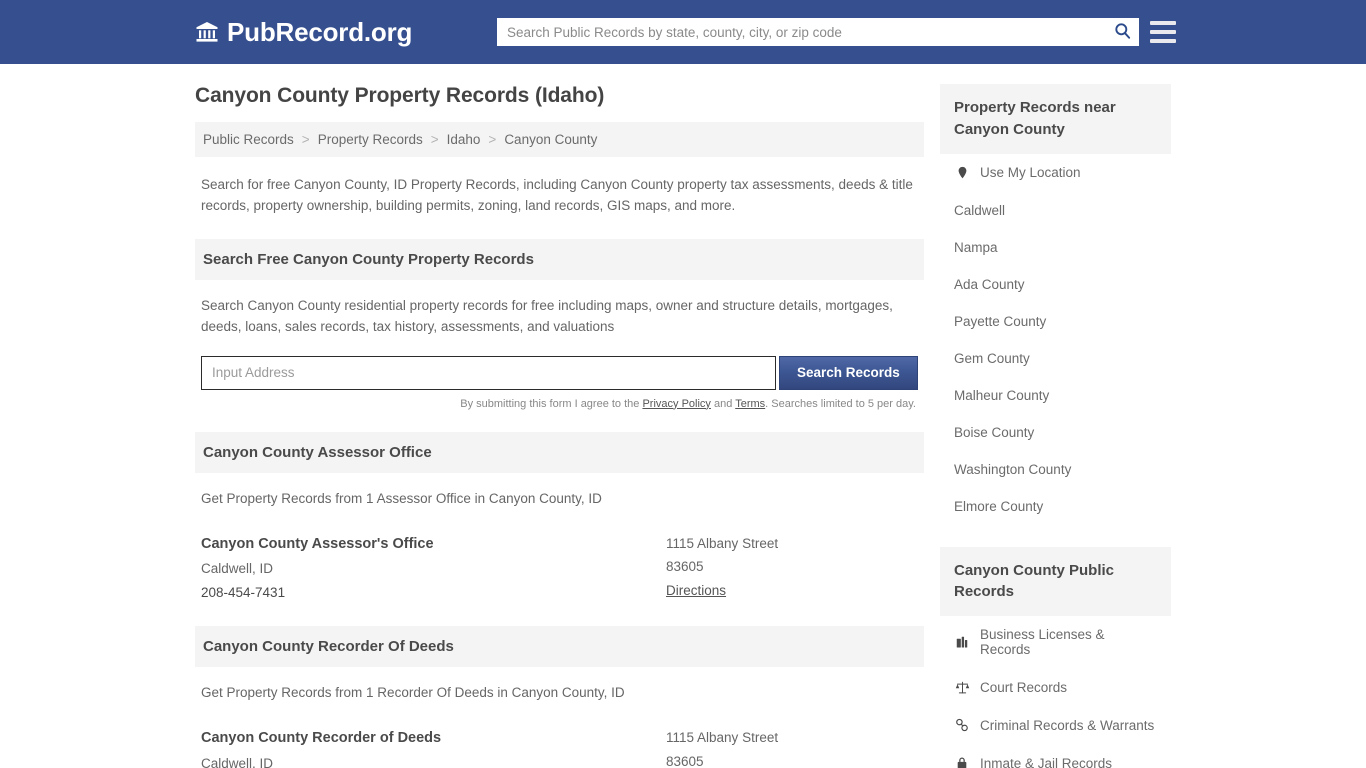  I want to click on sidebar-item-business-licenses: Business Licenses & Records, so click(1055, 642).